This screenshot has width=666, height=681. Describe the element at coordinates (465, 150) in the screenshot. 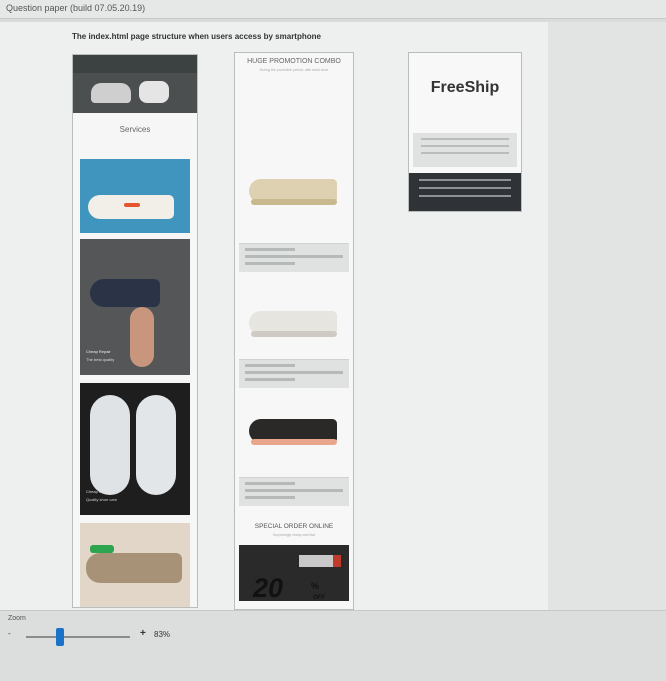

I see `shipping-info-box` at that location.